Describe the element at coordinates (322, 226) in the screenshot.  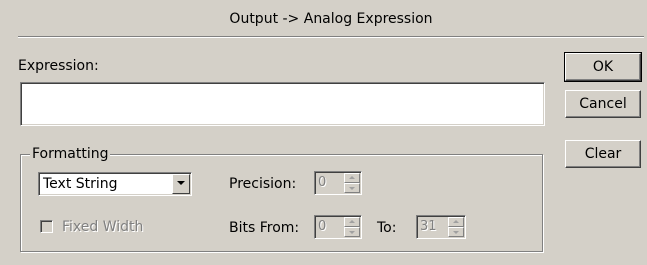
I see `bits-from-value: 0` at that location.